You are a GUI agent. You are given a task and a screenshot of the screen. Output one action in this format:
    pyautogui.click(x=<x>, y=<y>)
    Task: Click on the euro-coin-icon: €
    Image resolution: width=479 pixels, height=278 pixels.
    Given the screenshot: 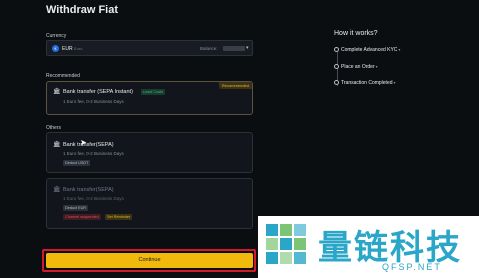 What is the action you would take?
    pyautogui.click(x=55, y=48)
    